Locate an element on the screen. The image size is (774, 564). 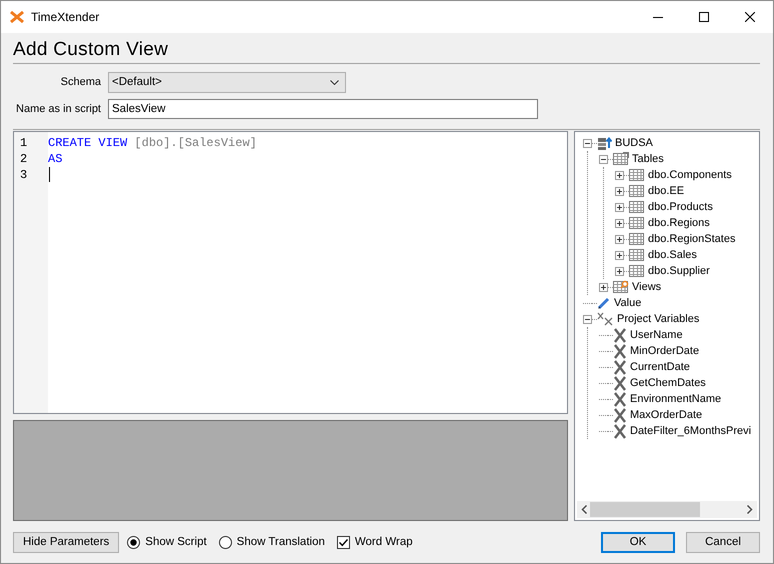
maximize-icon is located at coordinates (704, 17).